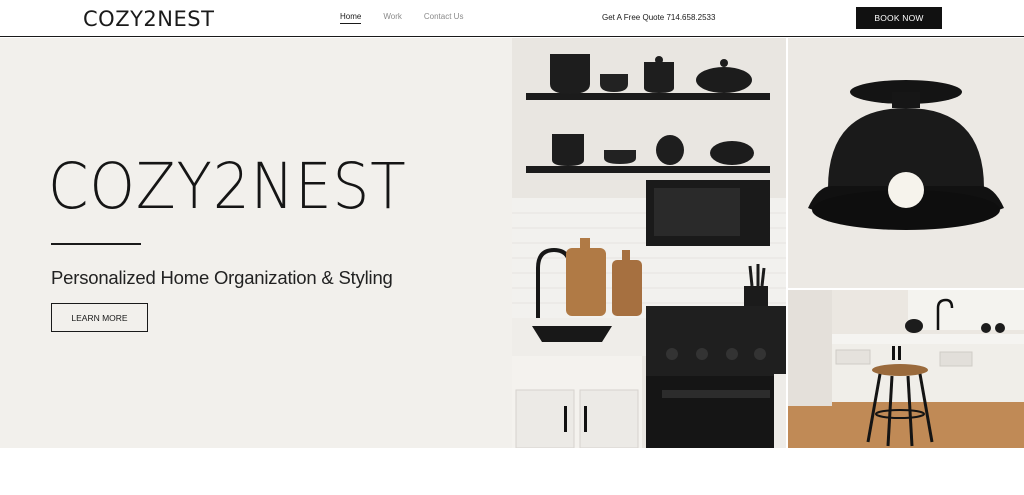 This screenshot has width=1024, height=495. Describe the element at coordinates (658, 17) in the screenshot. I see `free-quote-phone: Get A Free Quote 714.658.2533` at that location.